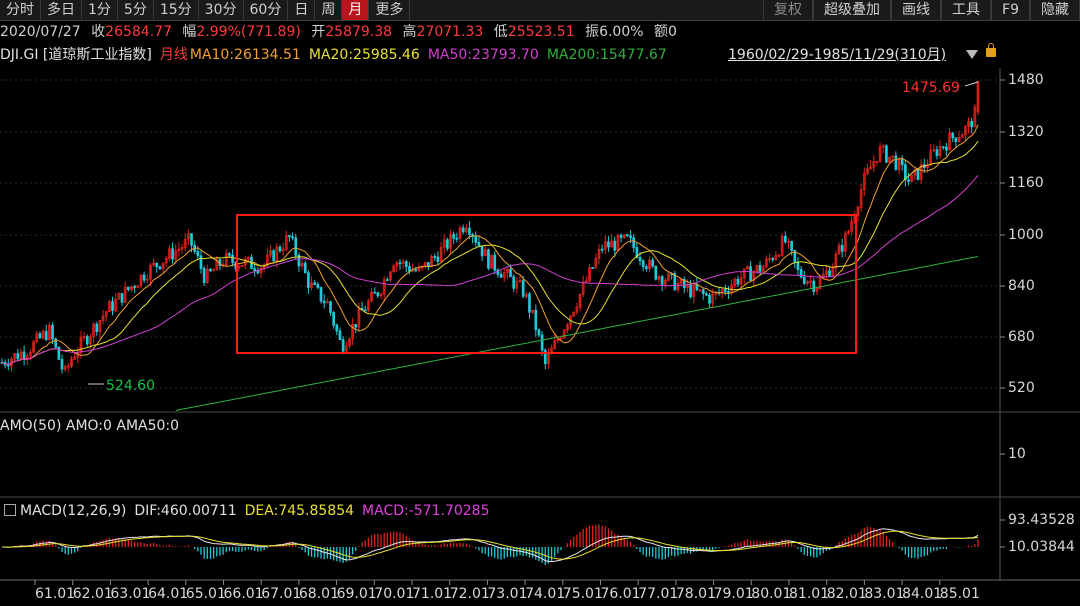 This screenshot has height=606, width=1080. I want to click on time-tick: 75.01, so click(582, 594).